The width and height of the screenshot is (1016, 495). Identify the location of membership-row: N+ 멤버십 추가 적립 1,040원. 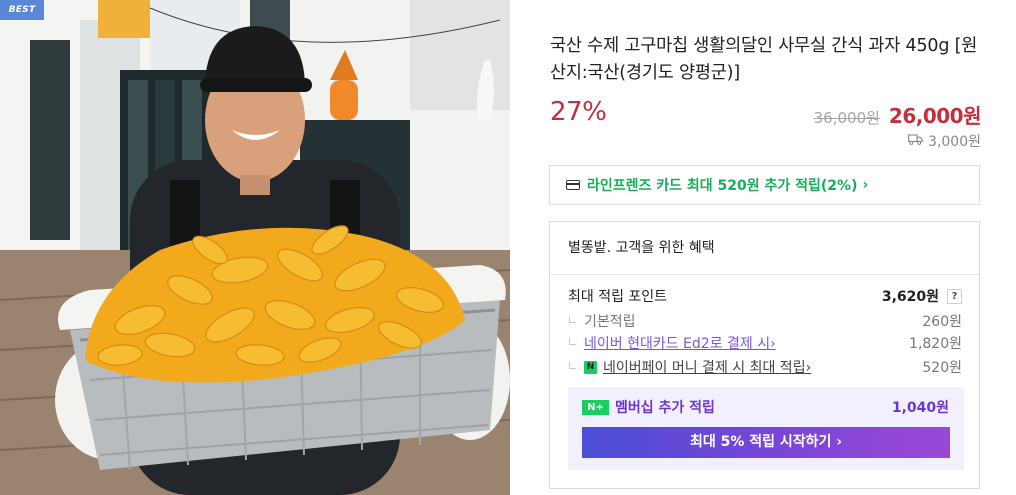
(765, 407).